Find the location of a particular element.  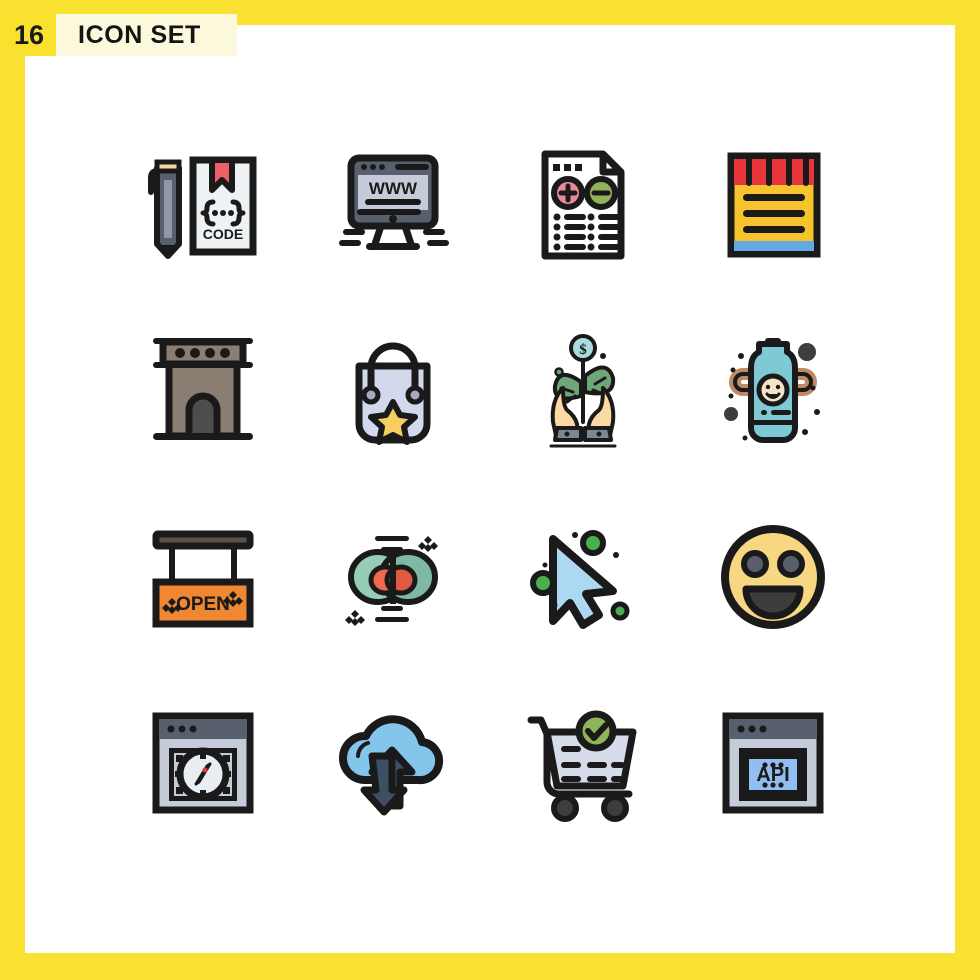

icon-cell-cursor-pointer is located at coordinates (583, 577).